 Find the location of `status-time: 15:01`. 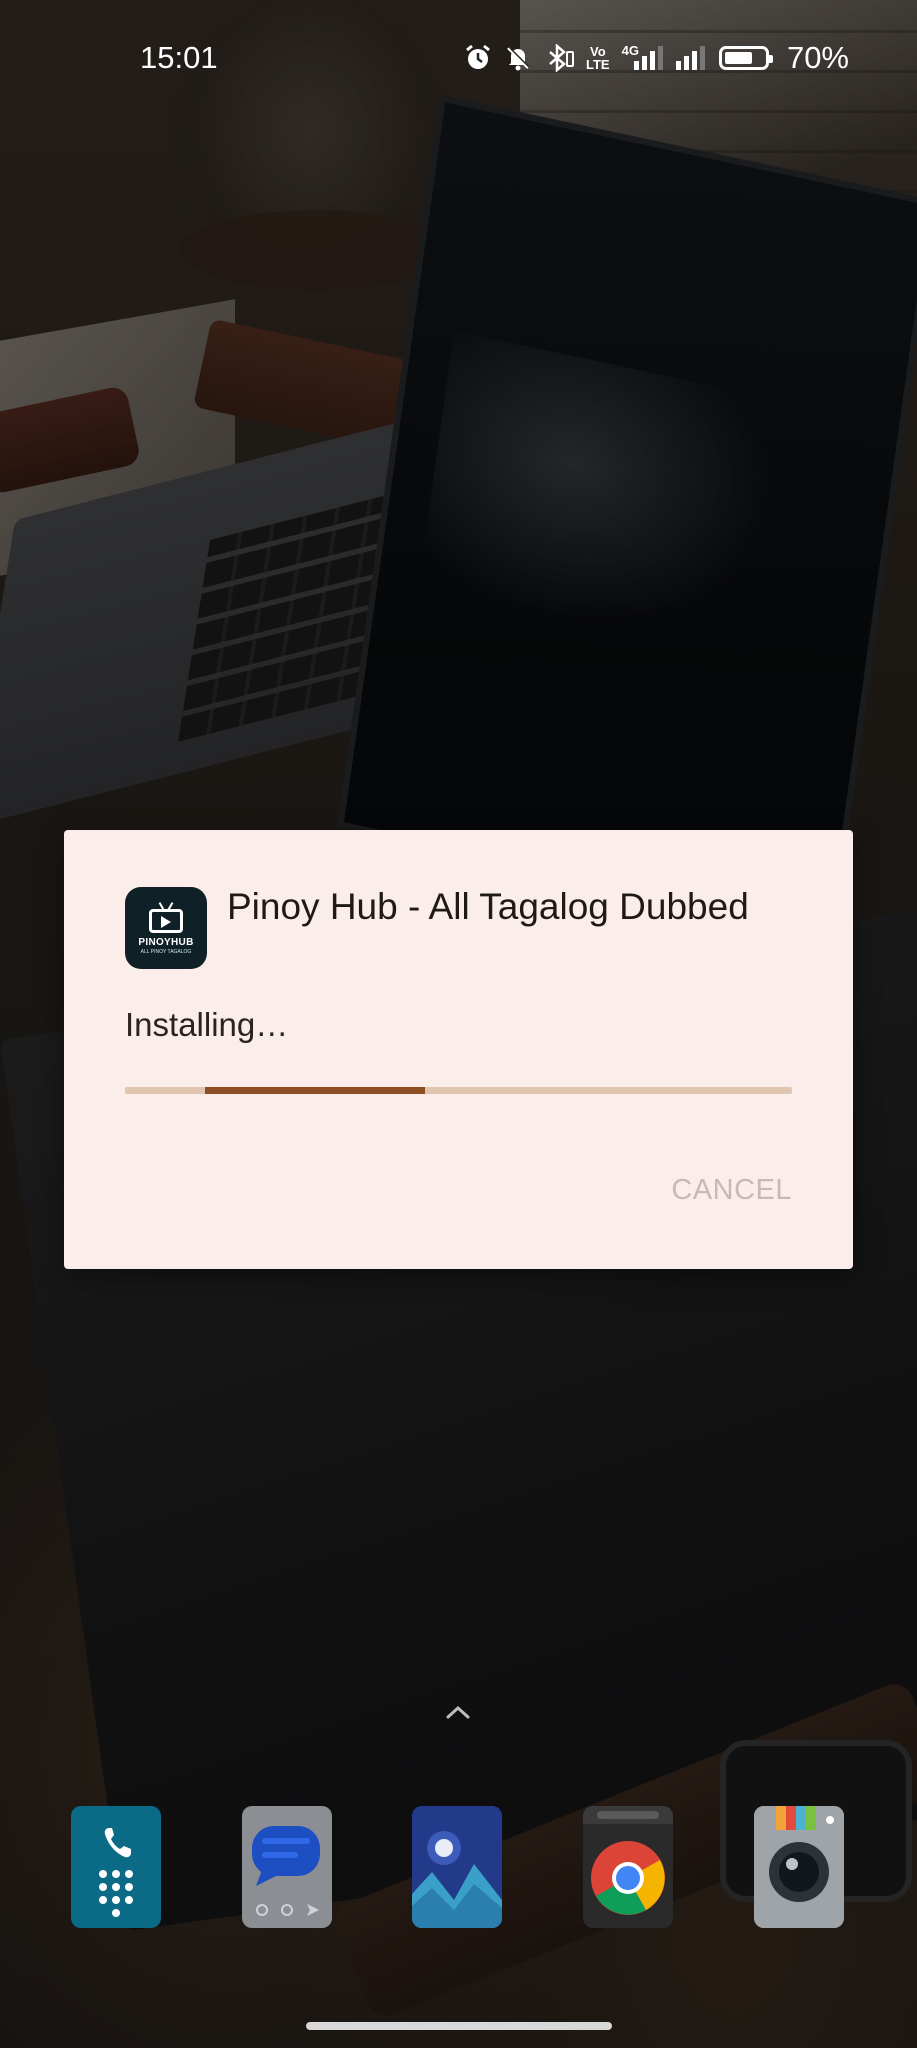

status-time: 15:01 is located at coordinates (179, 57).